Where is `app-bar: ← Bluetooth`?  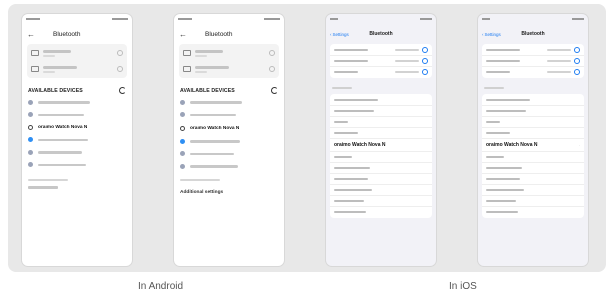 app-bar: ← Bluetooth is located at coordinates (77, 34).